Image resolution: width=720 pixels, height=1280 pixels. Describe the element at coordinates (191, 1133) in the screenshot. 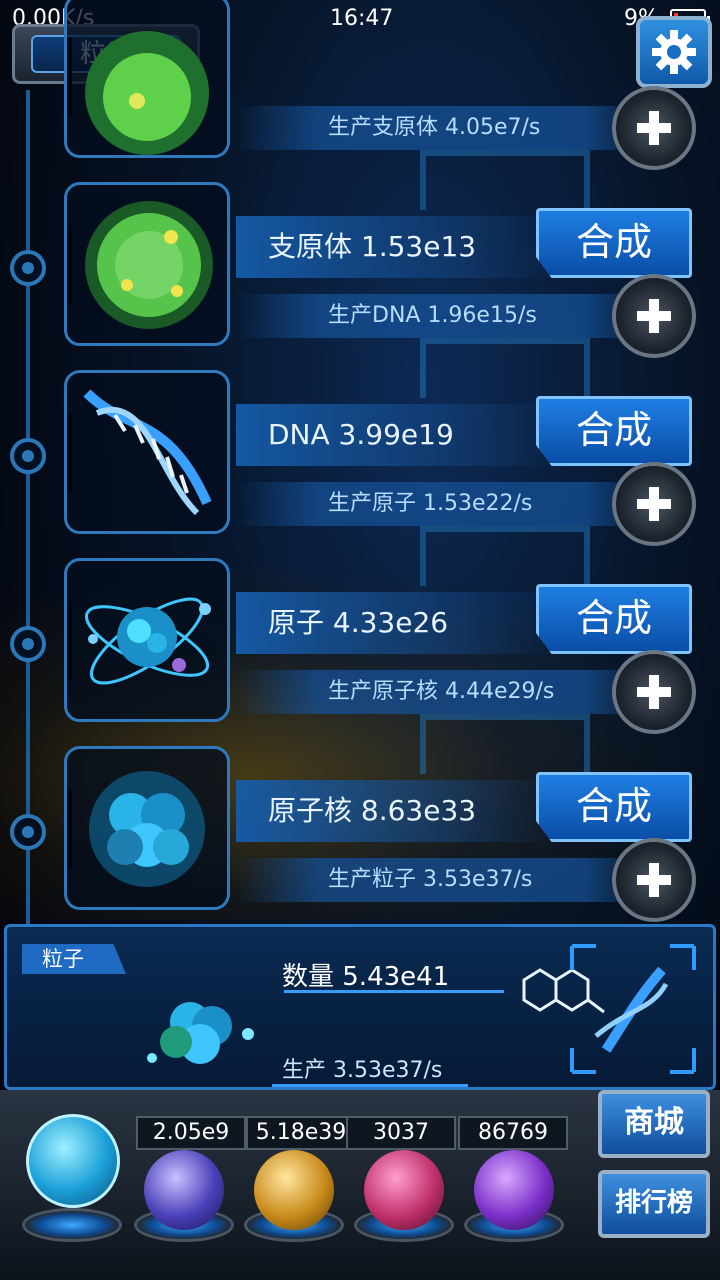

I see `dock-stat: 2.05e9` at that location.